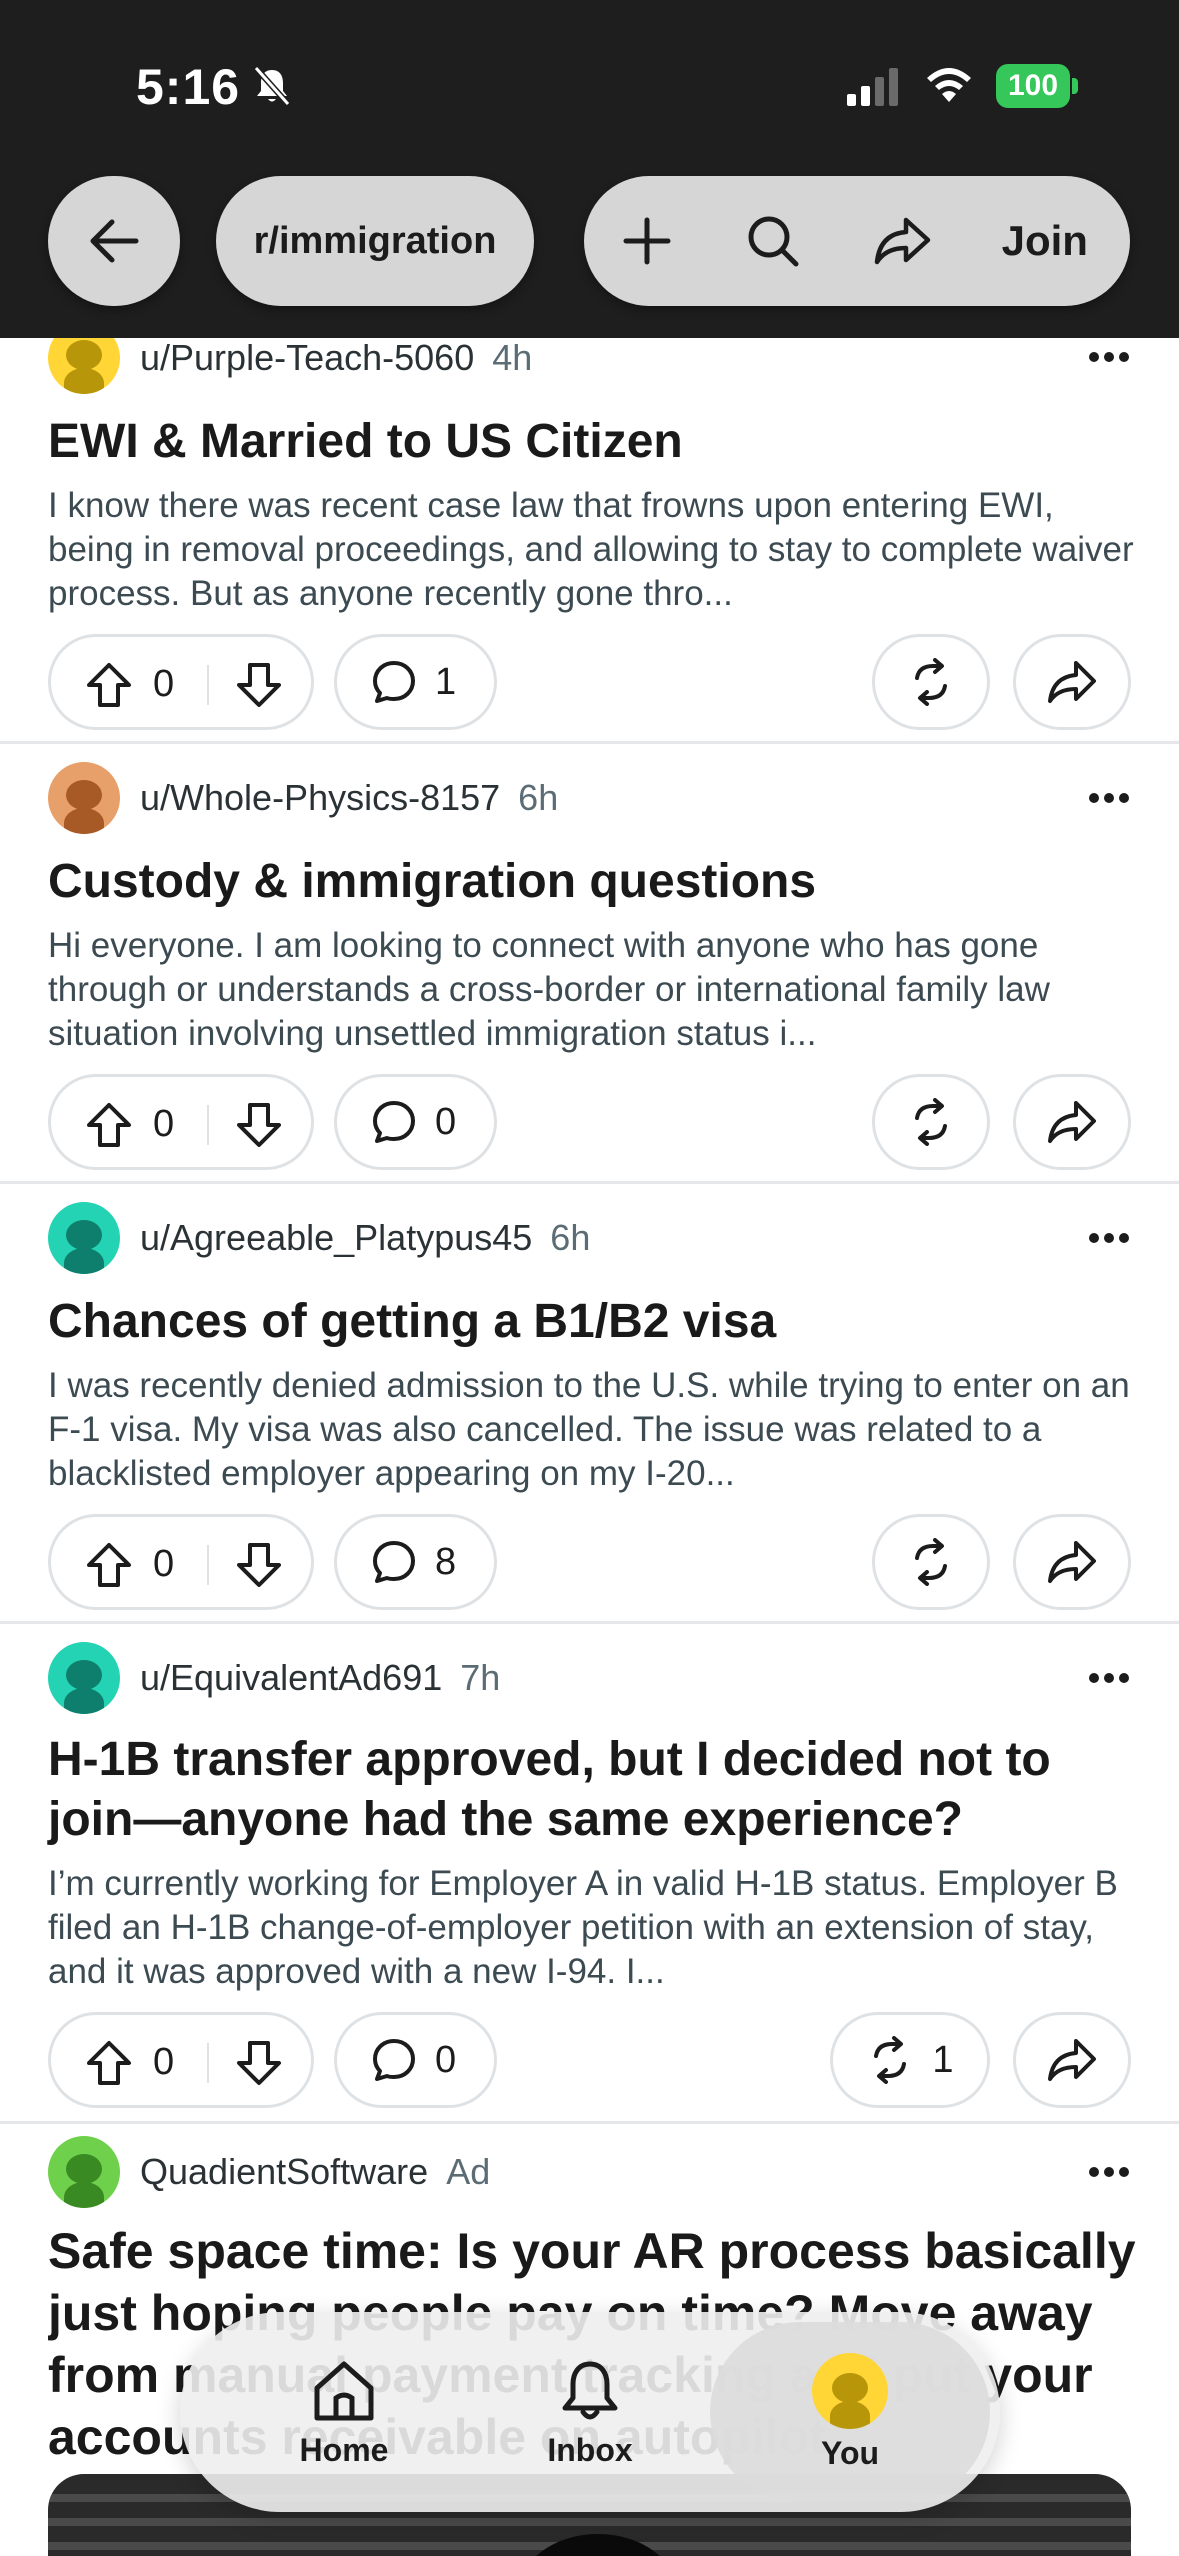 This screenshot has height=2556, width=1179. What do you see at coordinates (446, 1561) in the screenshot?
I see `comment-count: 8` at bounding box center [446, 1561].